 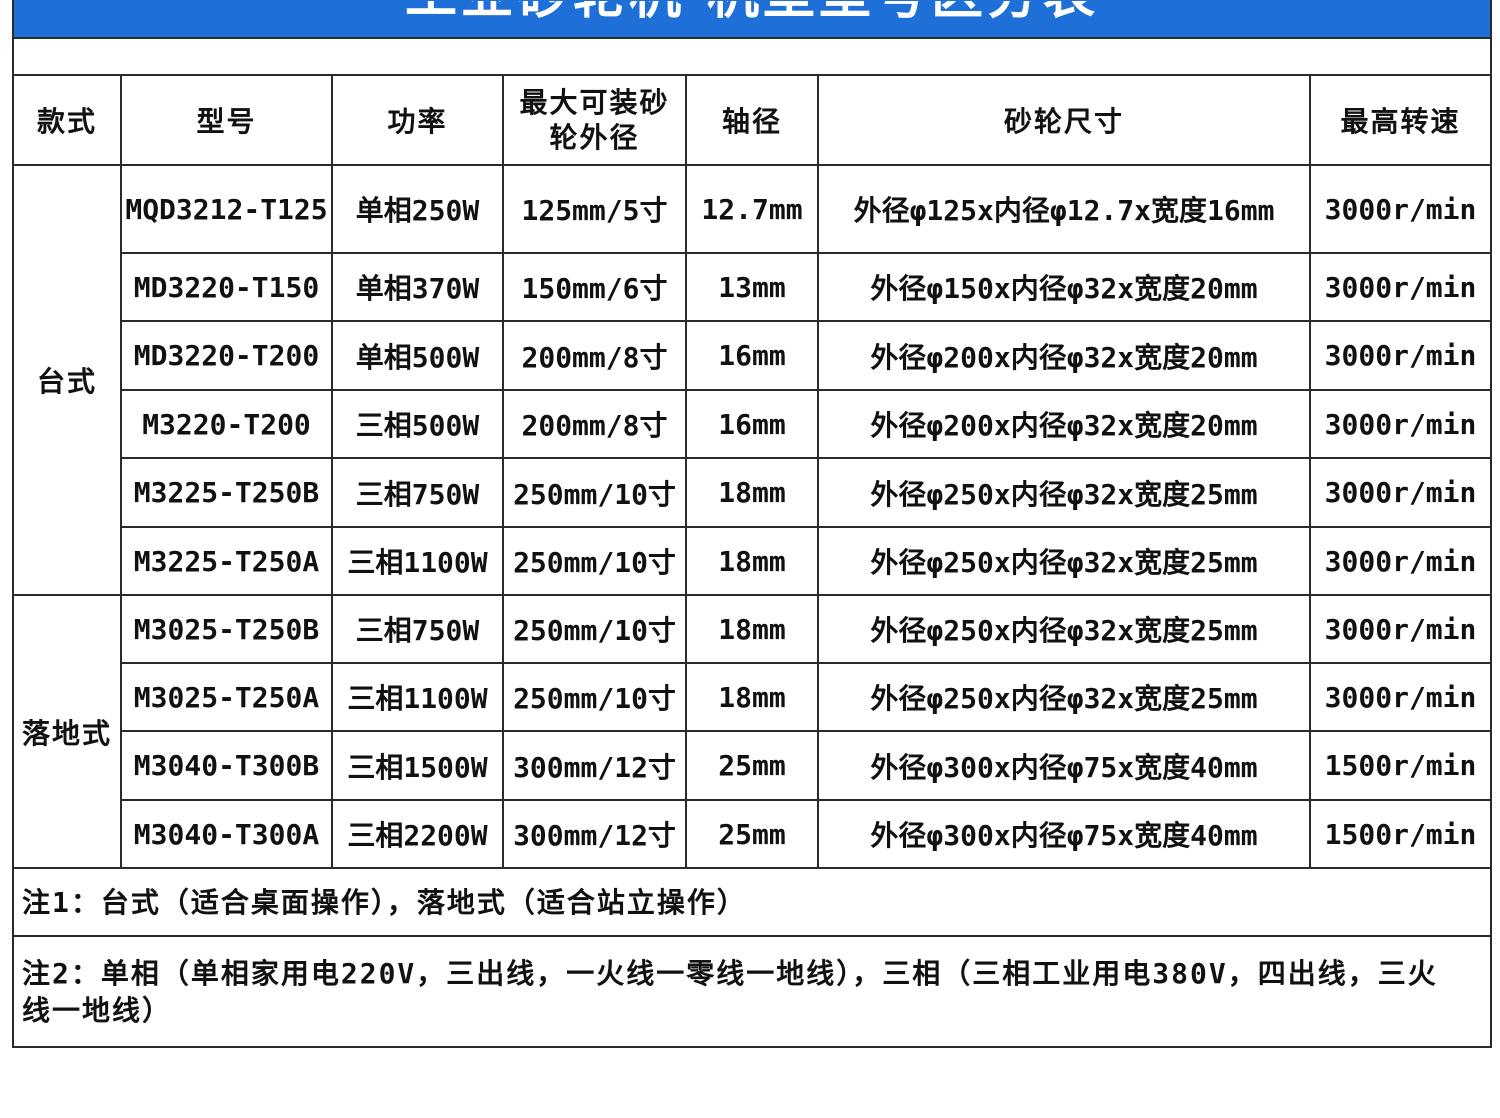 I want to click on header-style: 款式, so click(x=67, y=120).